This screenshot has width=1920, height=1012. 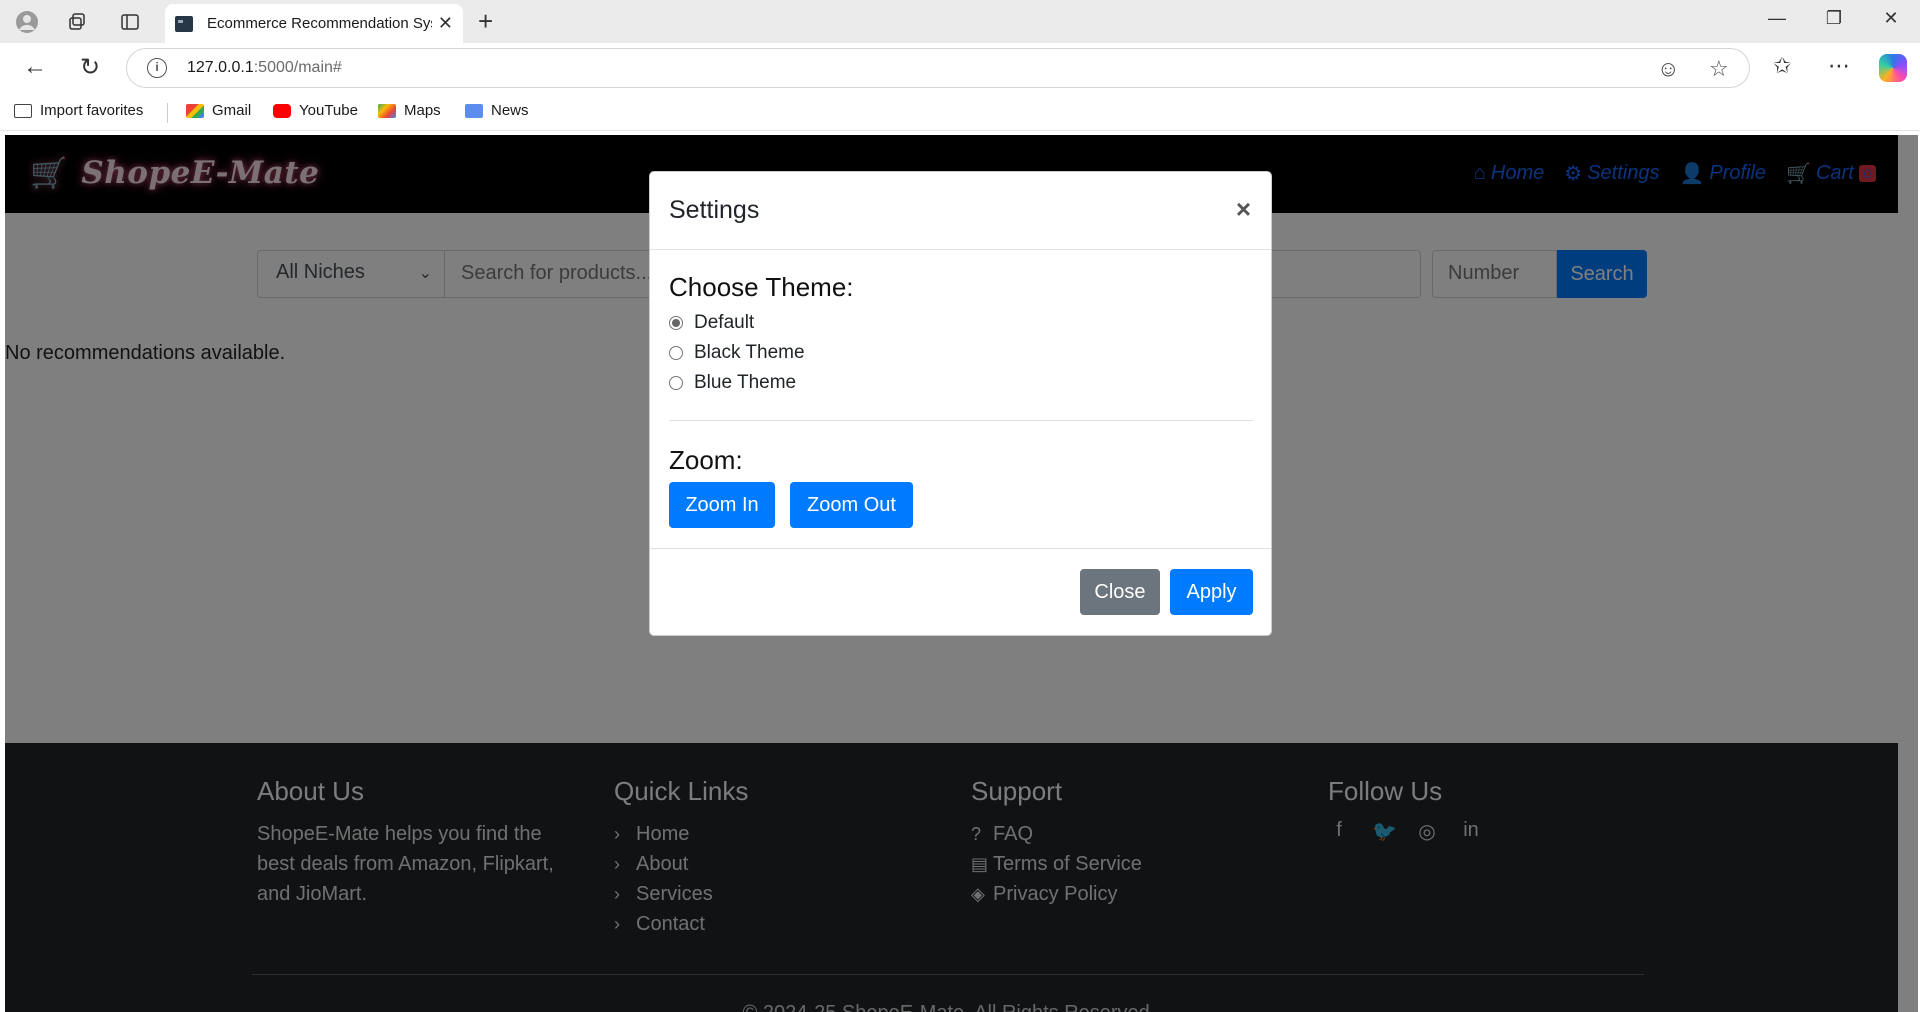 What do you see at coordinates (387, 110) in the screenshot?
I see `maps-icon` at bounding box center [387, 110].